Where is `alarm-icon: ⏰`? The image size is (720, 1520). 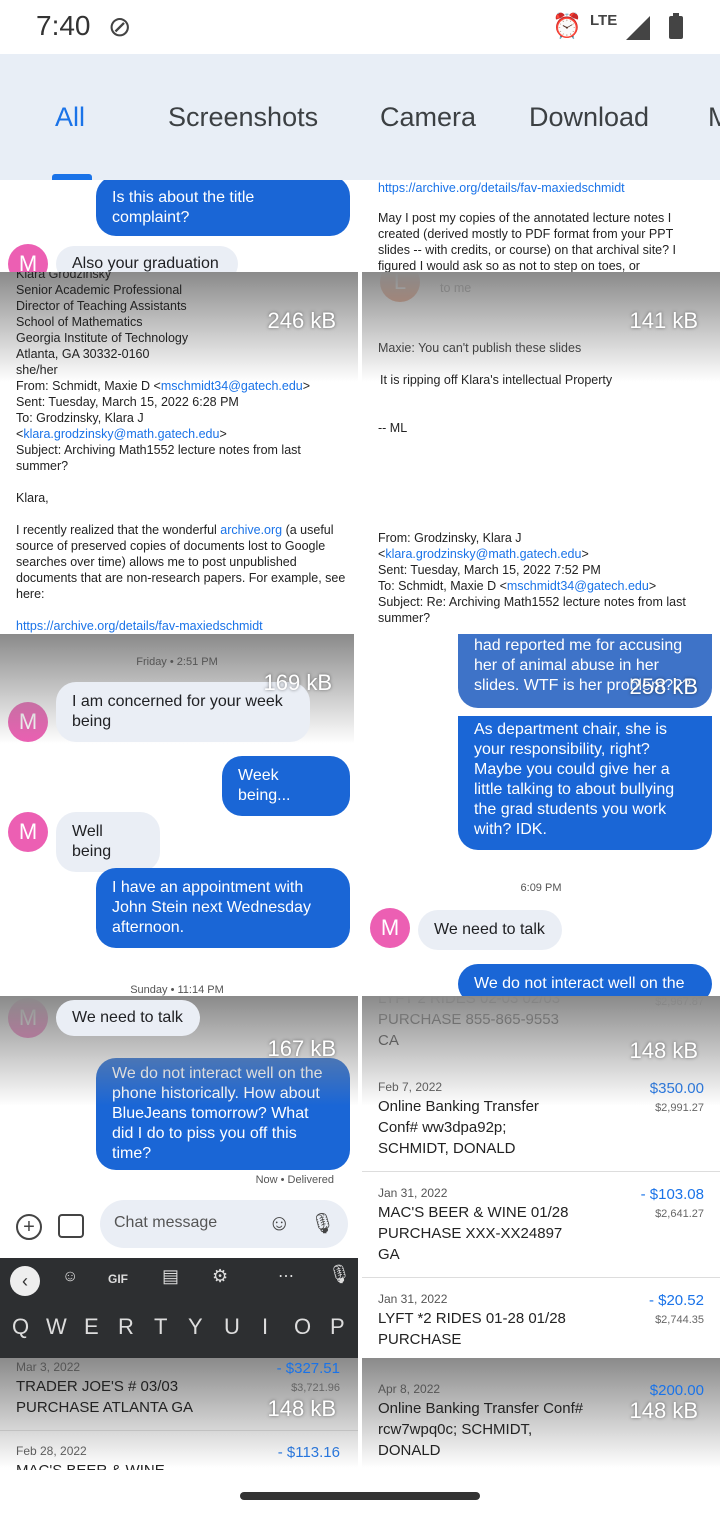
alarm-icon: ⏰ is located at coordinates (567, 26).